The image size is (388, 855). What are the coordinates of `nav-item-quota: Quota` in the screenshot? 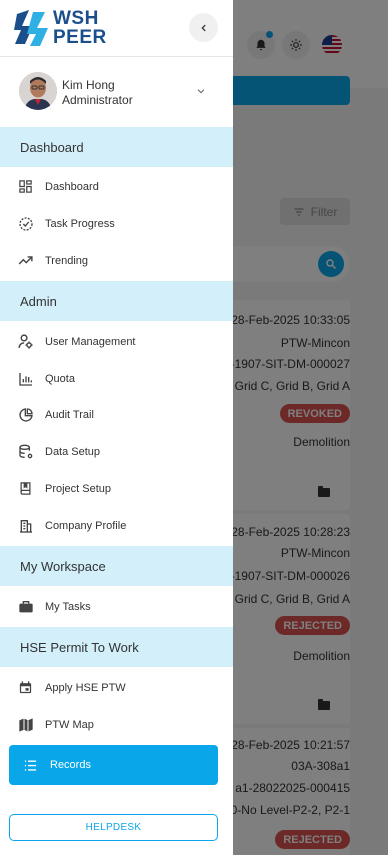 It's located at (116, 378).